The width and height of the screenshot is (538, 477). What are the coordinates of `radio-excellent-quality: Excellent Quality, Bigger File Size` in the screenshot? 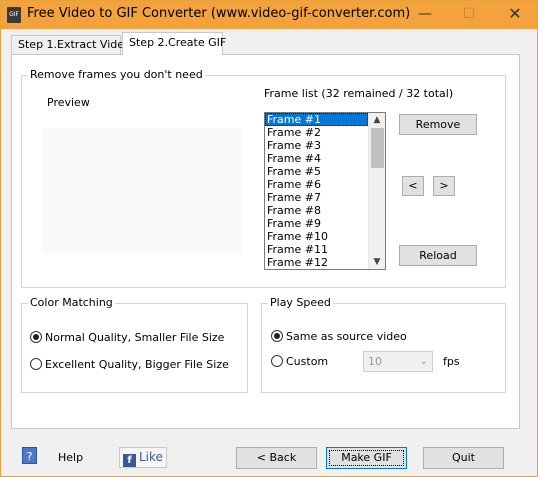 It's located at (129, 364).